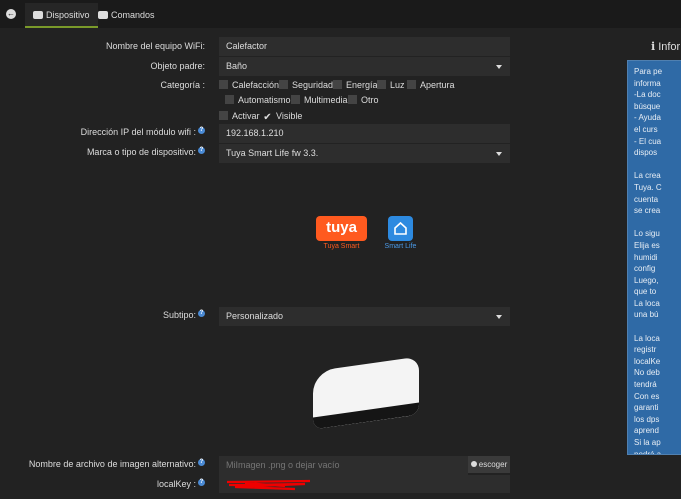  What do you see at coordinates (647, 245) in the screenshot?
I see `info-line: Elija es` at bounding box center [647, 245].